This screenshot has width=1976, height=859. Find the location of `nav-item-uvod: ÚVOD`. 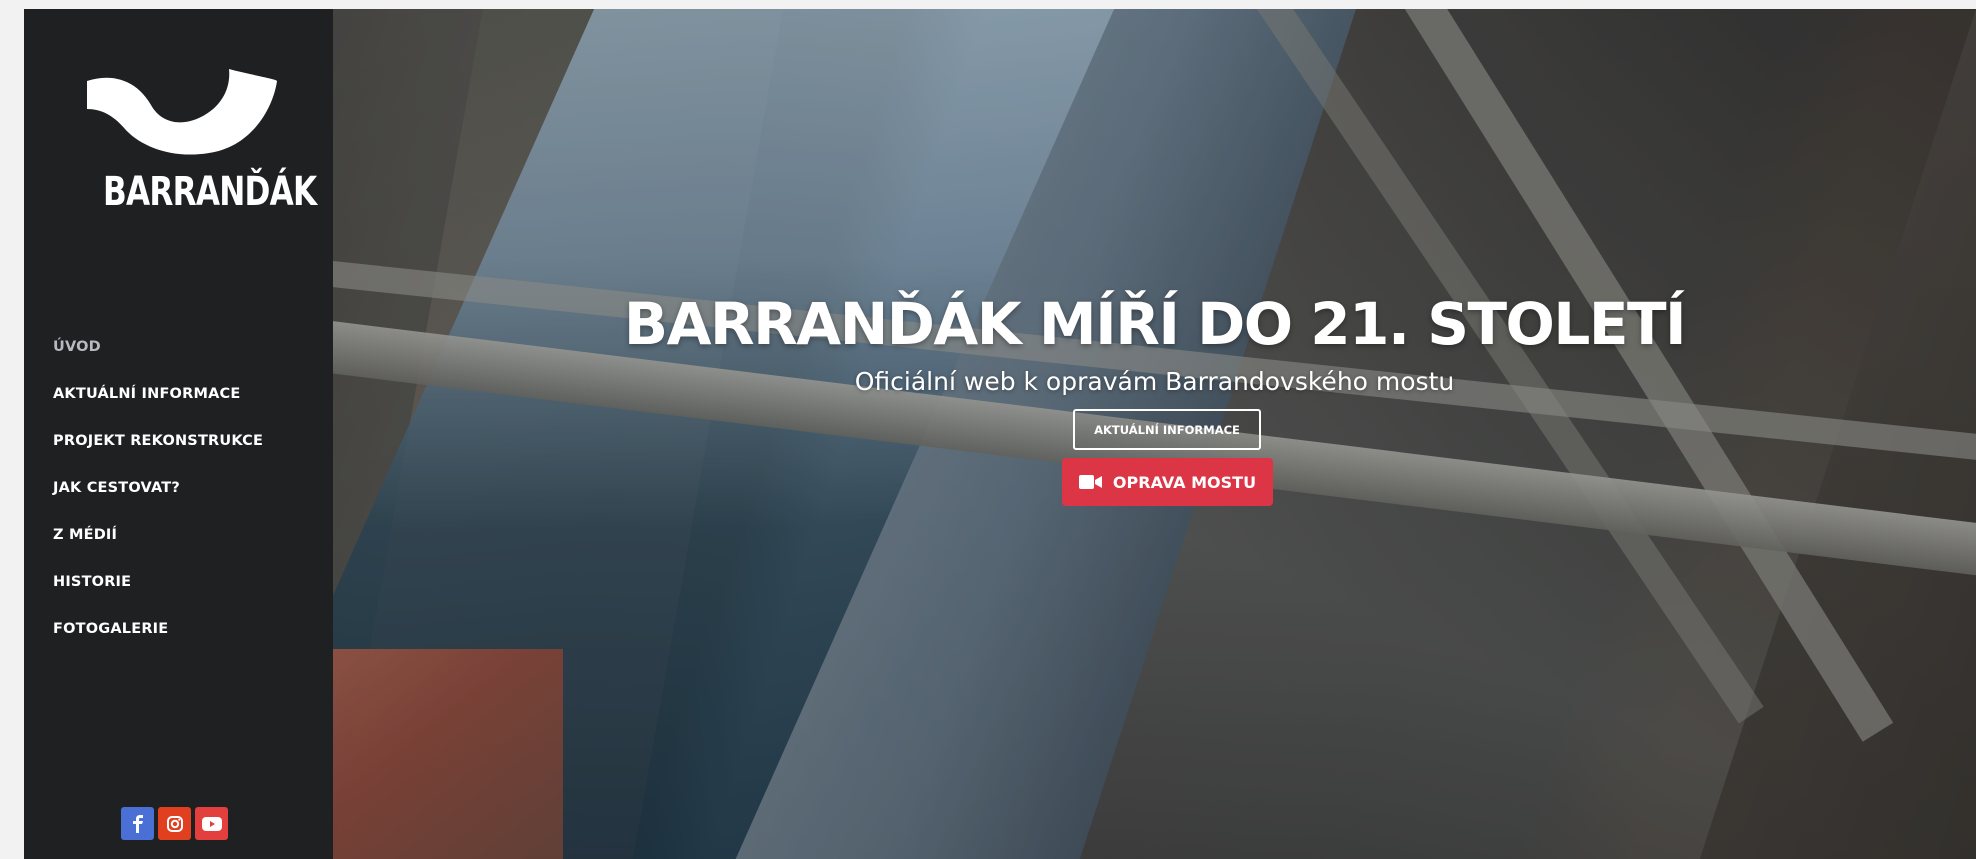

nav-item-uvod: ÚVOD is located at coordinates (158, 360).